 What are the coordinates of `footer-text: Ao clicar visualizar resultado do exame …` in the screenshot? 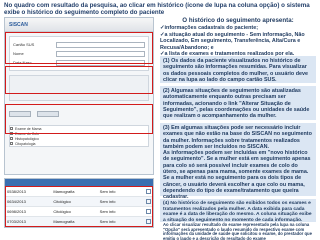 It's located at (237, 231).